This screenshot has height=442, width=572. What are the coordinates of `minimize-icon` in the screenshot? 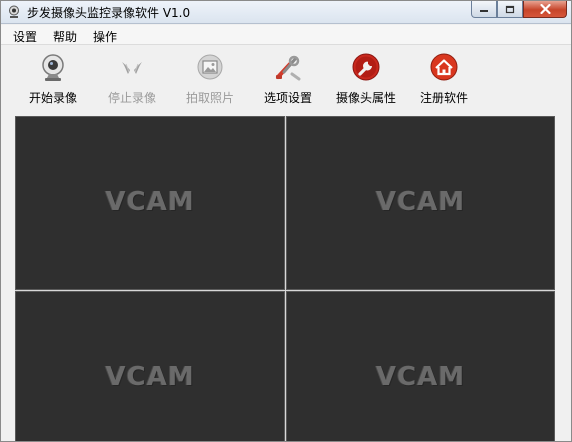 It's located at (484, 11).